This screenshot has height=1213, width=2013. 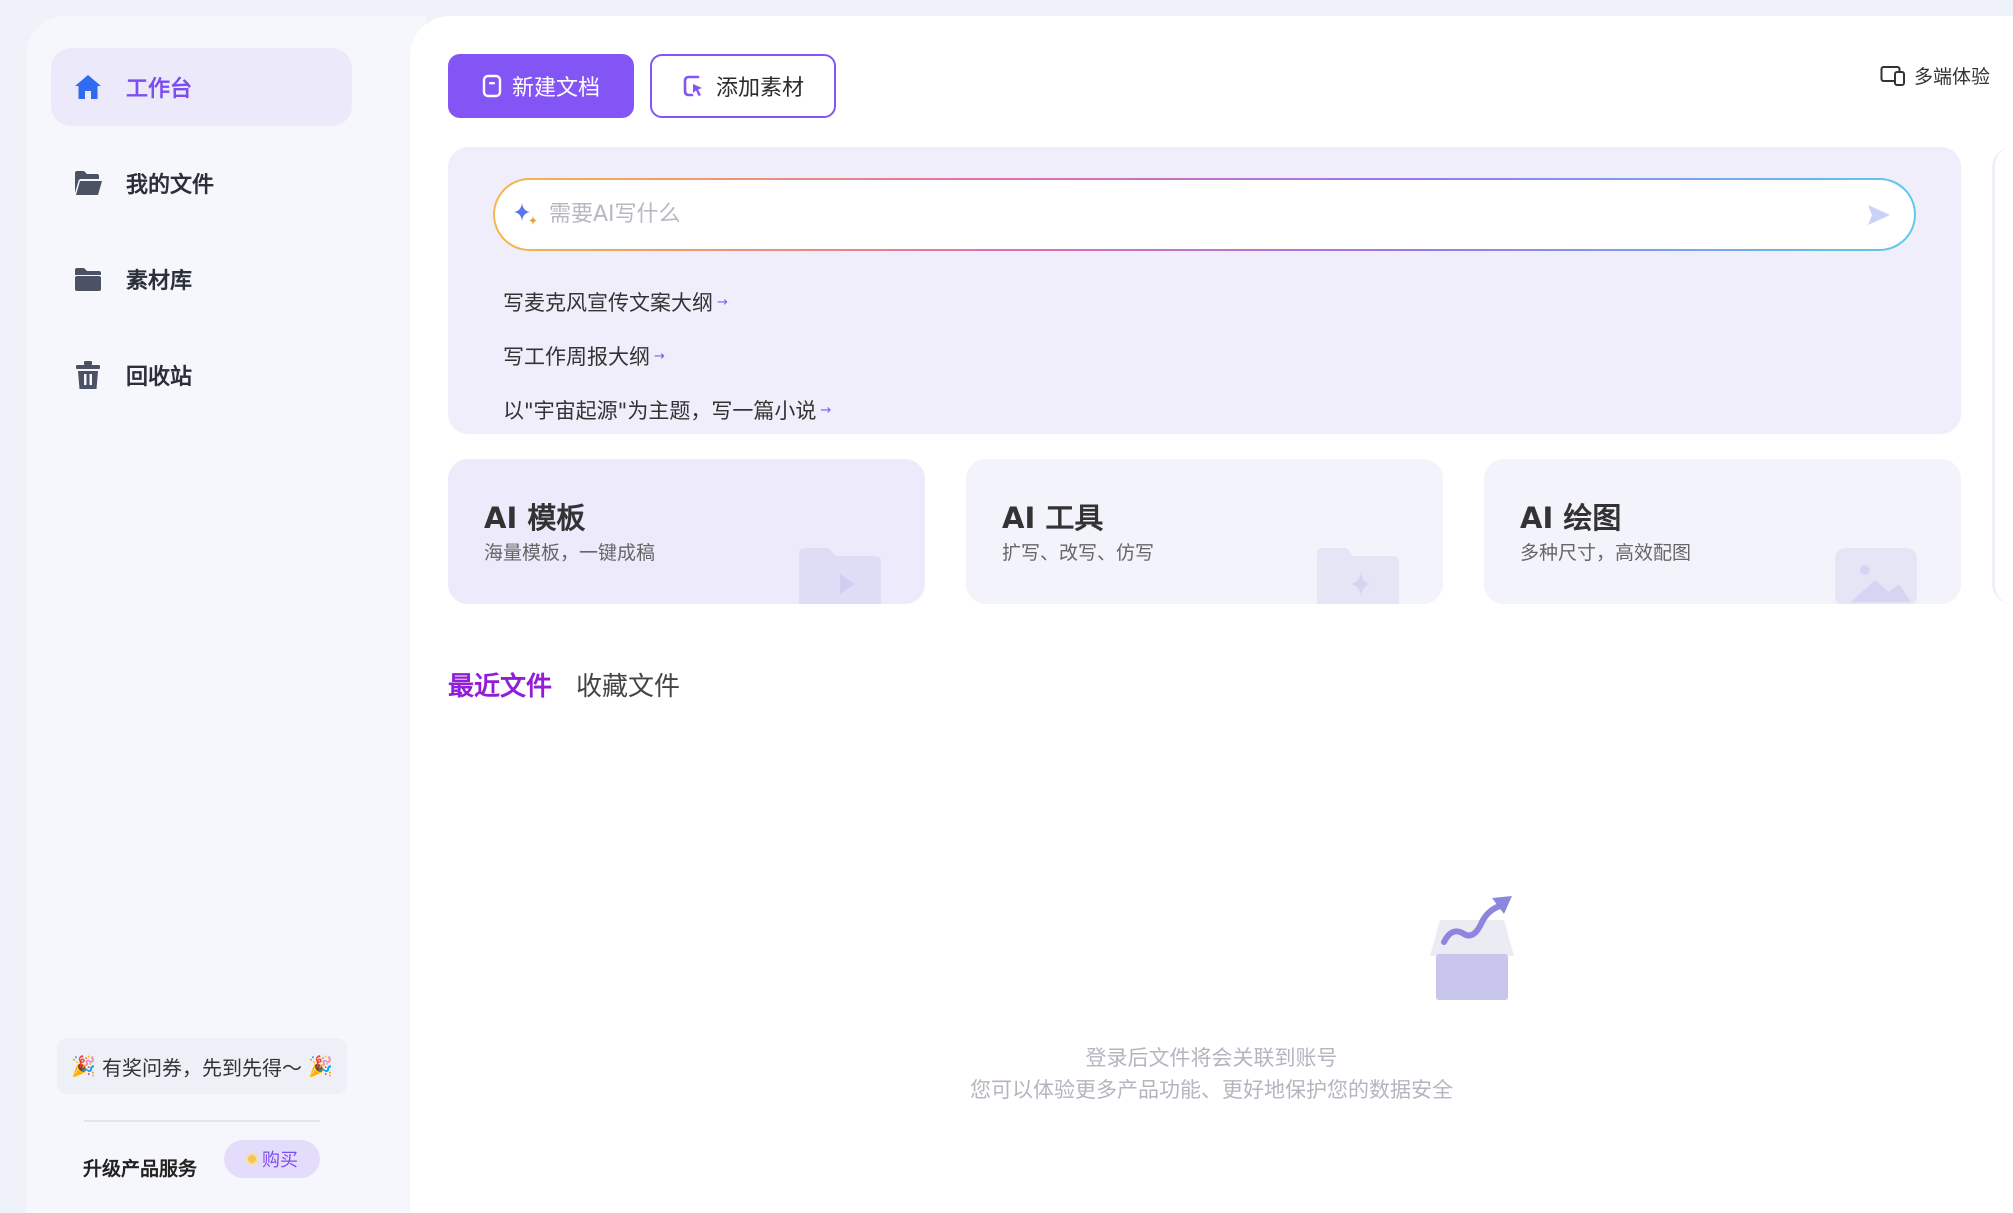 What do you see at coordinates (1722, 531) in the screenshot?
I see `ai-drawing-card: AI 绘图 多种尺寸，高效配图` at bounding box center [1722, 531].